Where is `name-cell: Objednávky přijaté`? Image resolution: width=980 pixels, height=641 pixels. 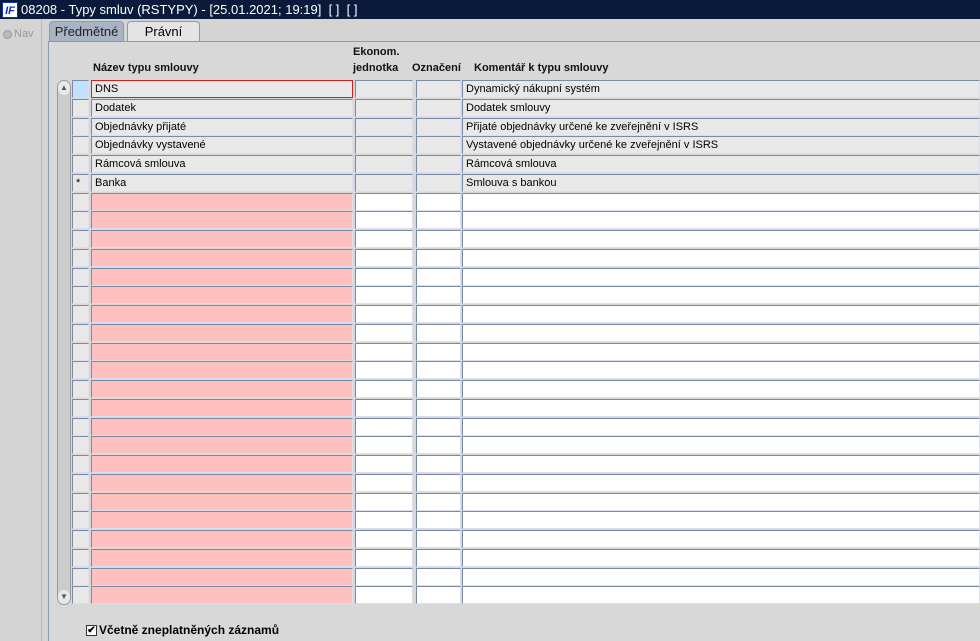
name-cell: Objednávky přijaté is located at coordinates (222, 126).